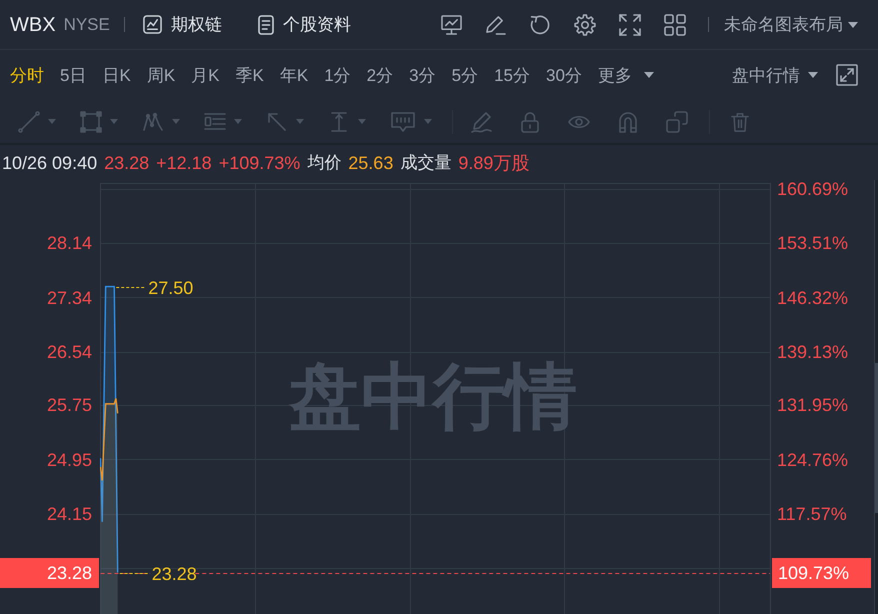 Image resolution: width=878 pixels, height=614 pixels. Describe the element at coordinates (512, 75) in the screenshot. I see `timeframe-tab: 15分` at that location.